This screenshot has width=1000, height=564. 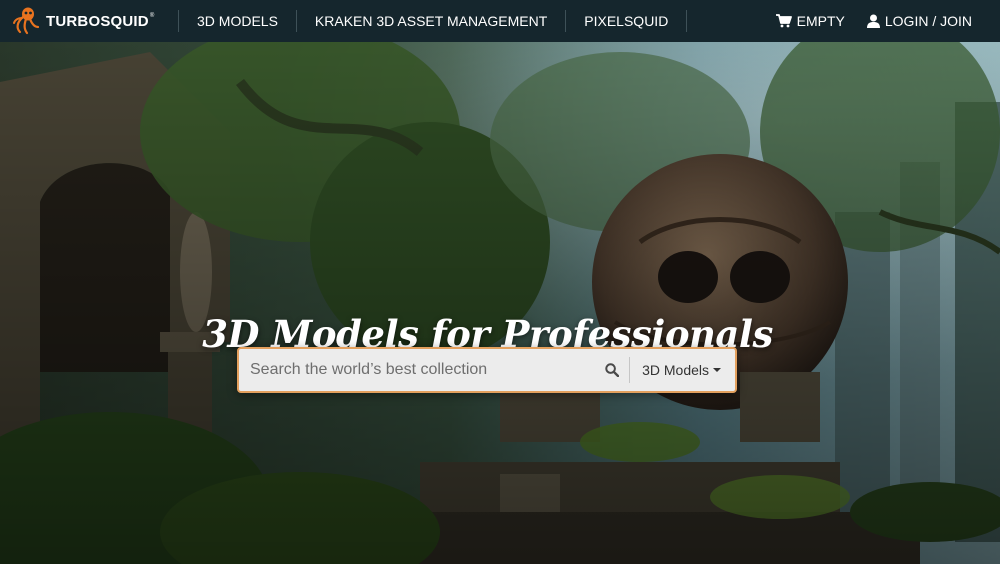 I want to click on login-join-link: LOGIN / JOIN, so click(x=919, y=21).